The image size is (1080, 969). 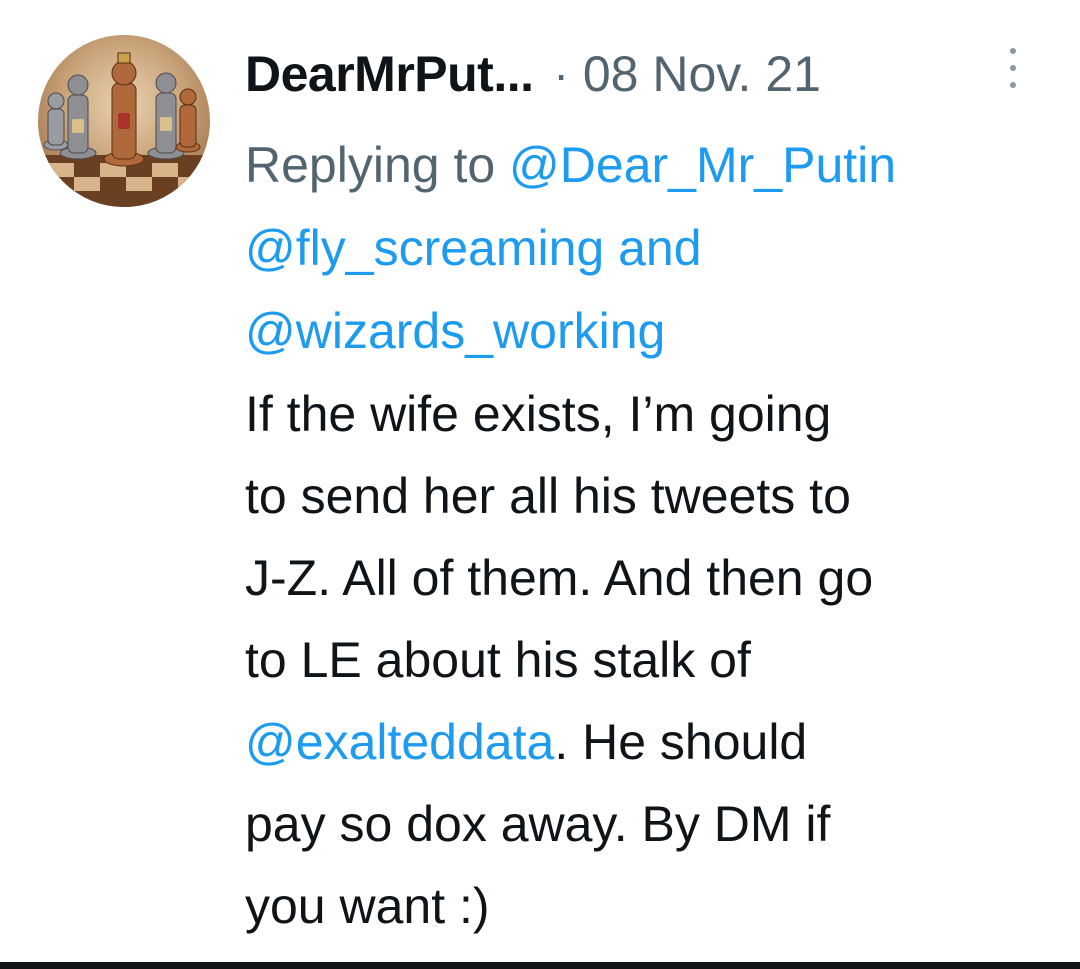 I want to click on divider, so click(x=540, y=965).